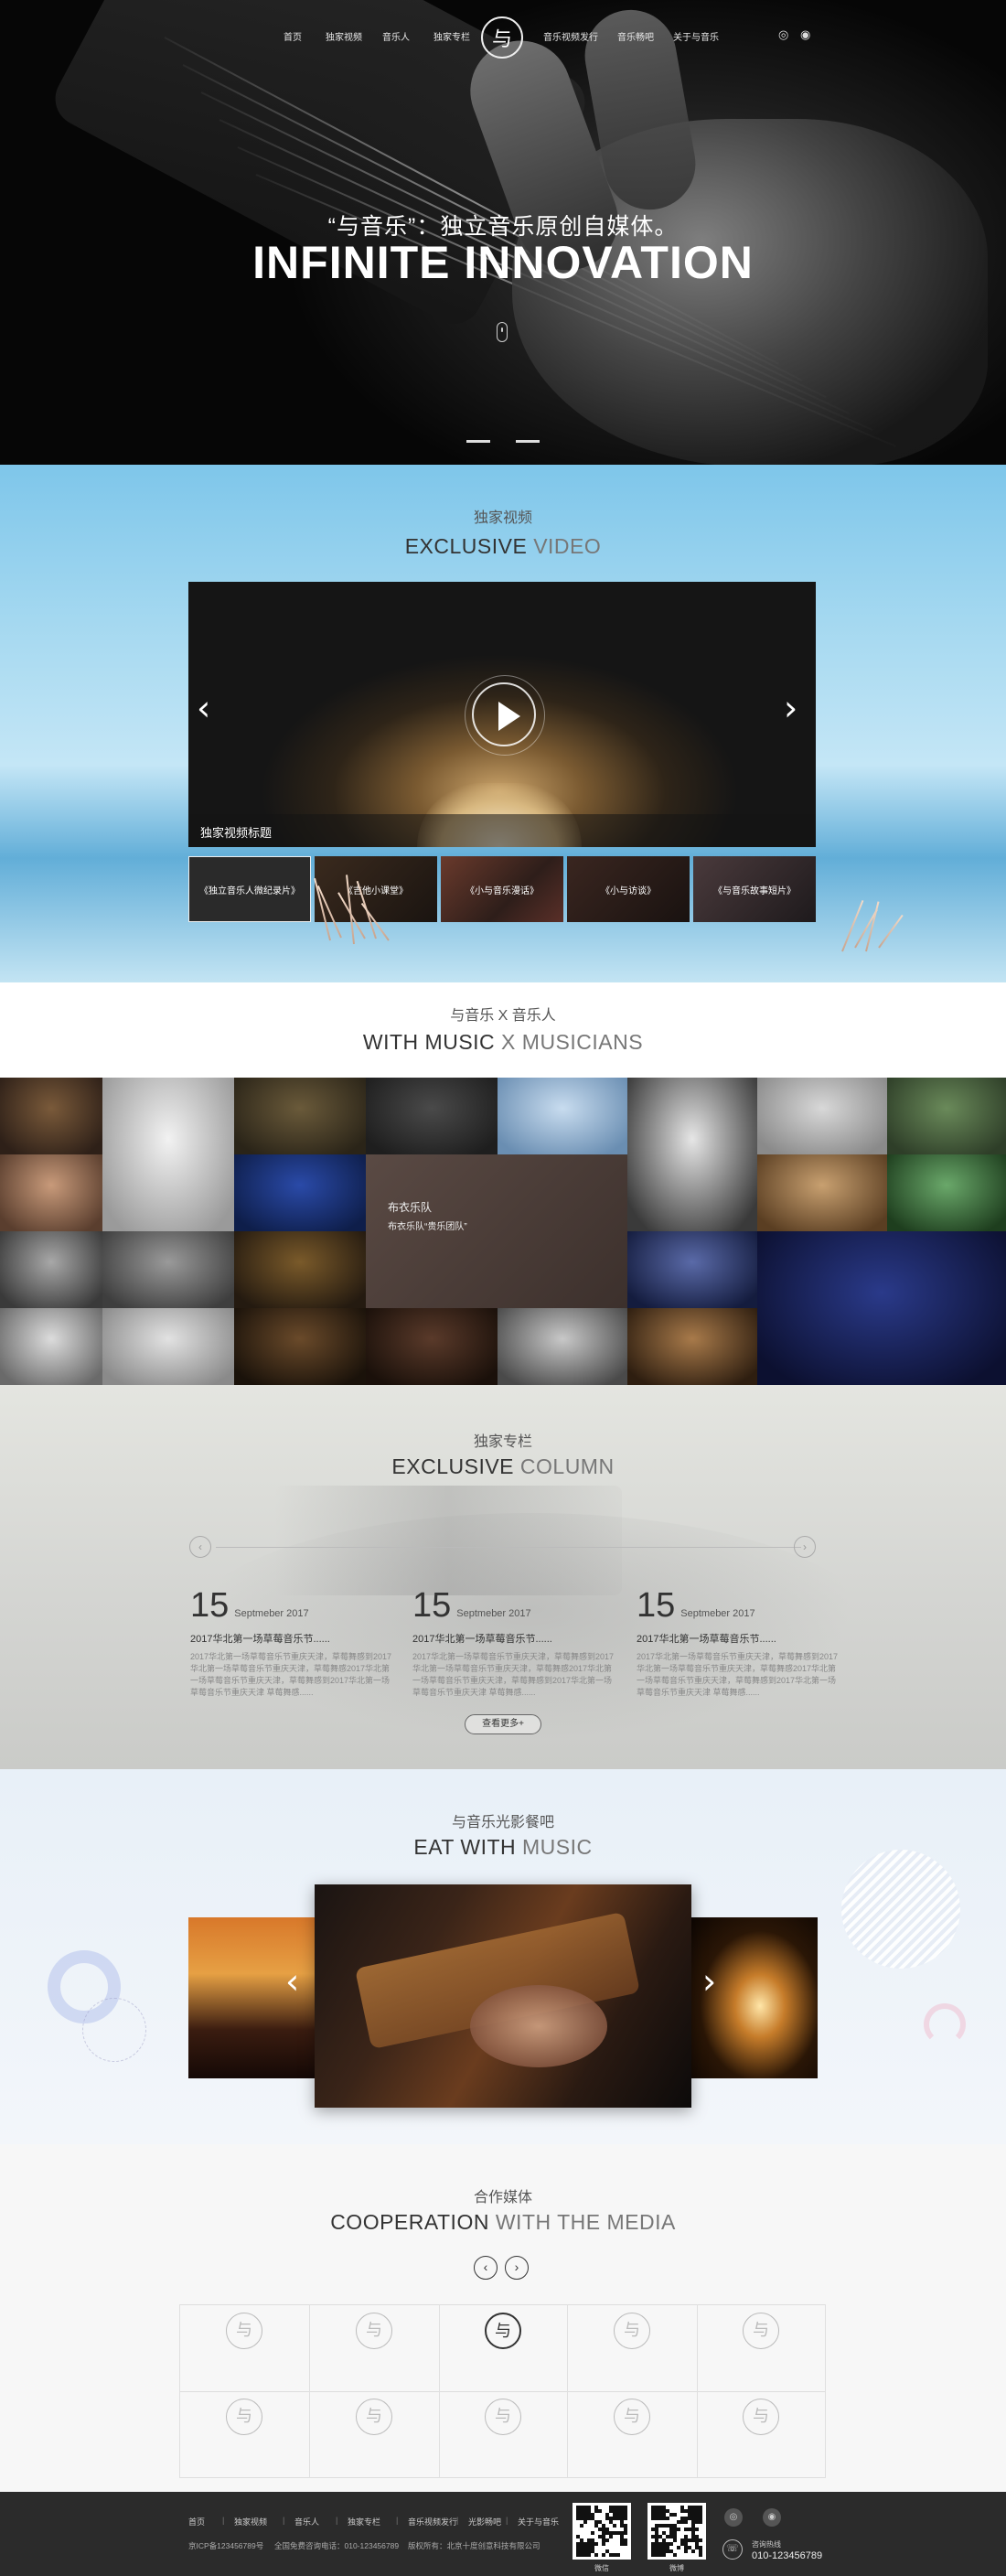  What do you see at coordinates (564, 546) in the screenshot?
I see `title-en-light: VIDEO` at bounding box center [564, 546].